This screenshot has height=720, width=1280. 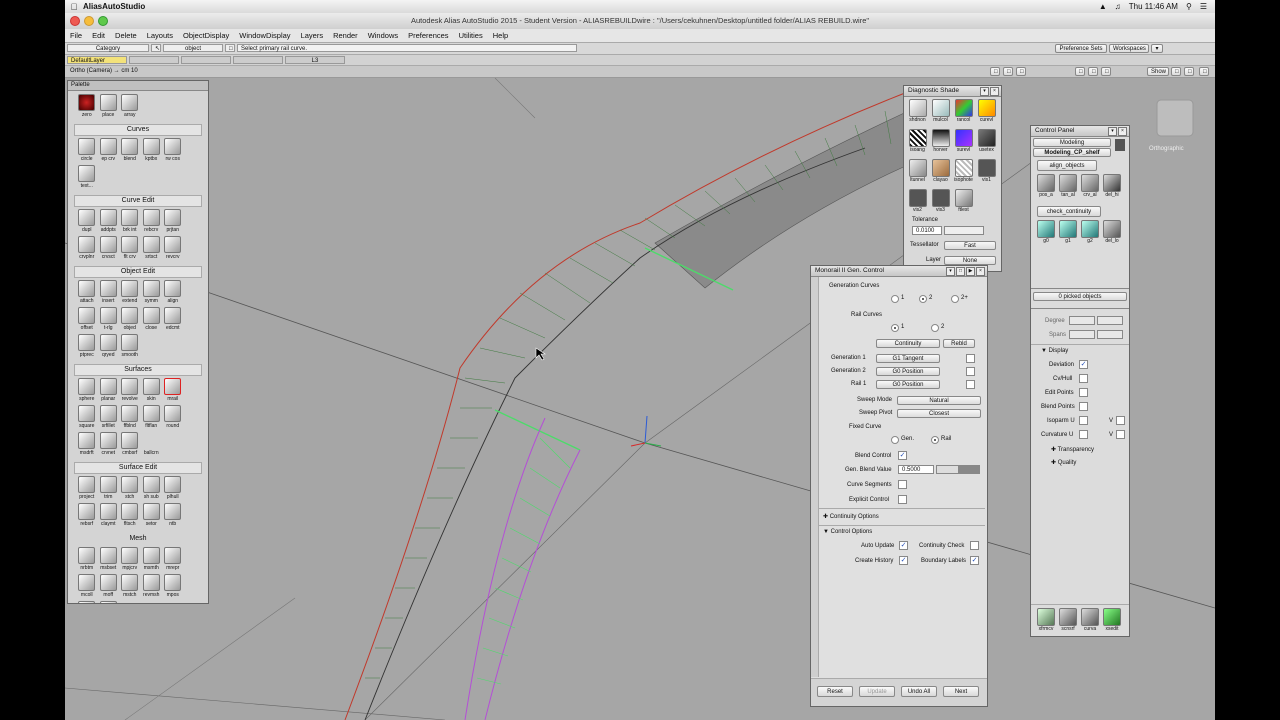 I want to click on tool-attach: attach, so click(x=87, y=293).